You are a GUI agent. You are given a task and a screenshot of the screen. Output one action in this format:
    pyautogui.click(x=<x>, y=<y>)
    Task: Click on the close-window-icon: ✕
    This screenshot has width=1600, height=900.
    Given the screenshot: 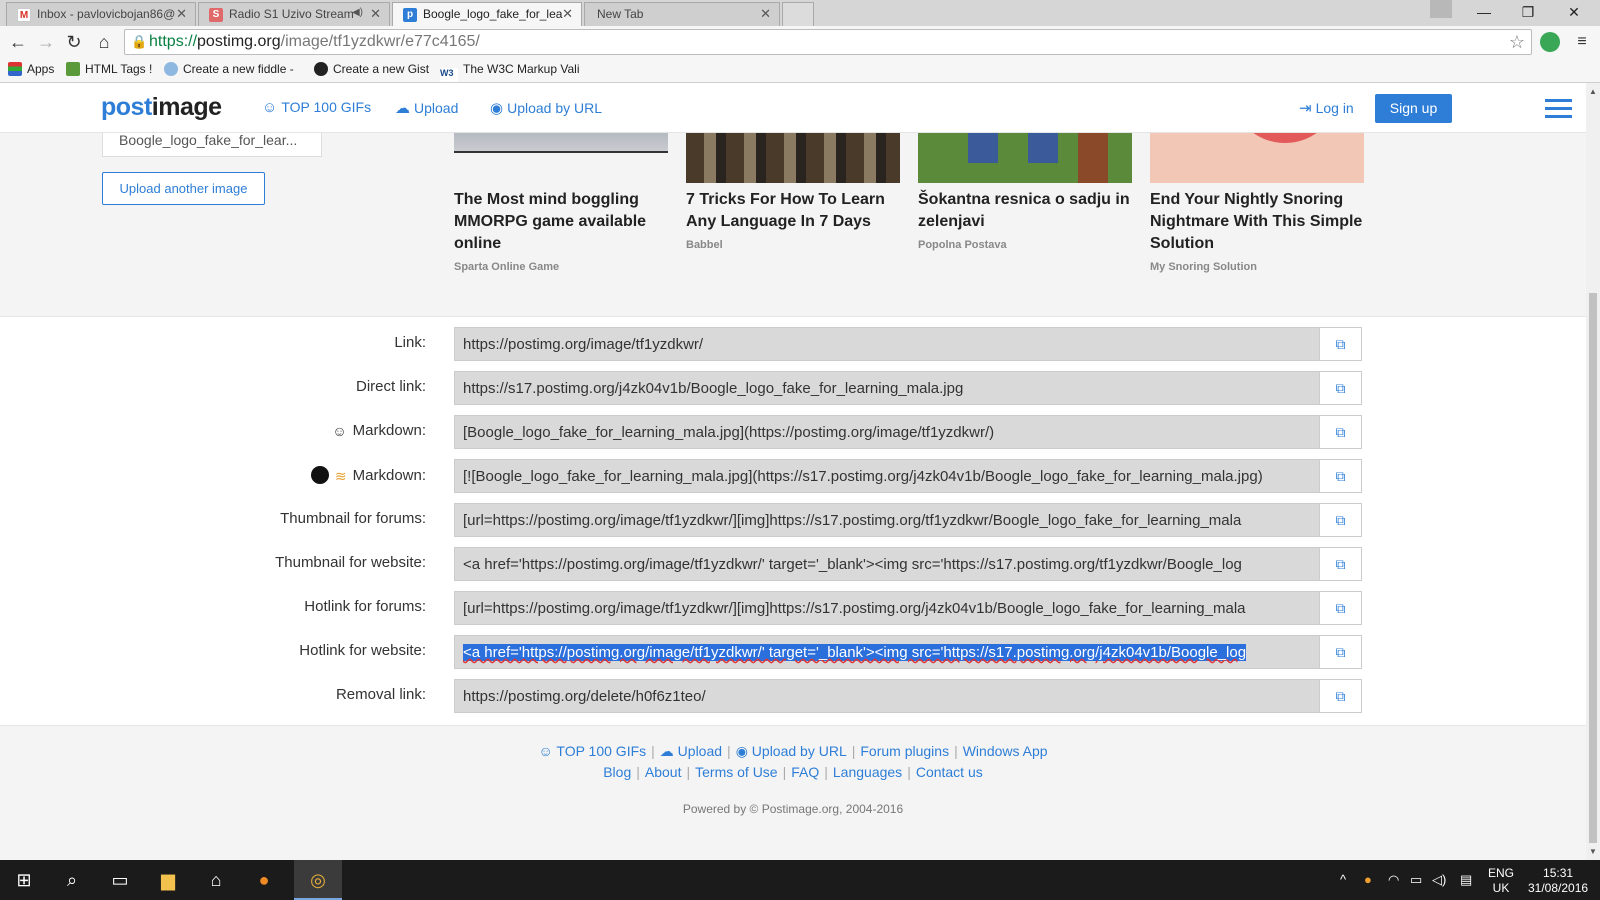 What is the action you would take?
    pyautogui.click(x=1574, y=12)
    